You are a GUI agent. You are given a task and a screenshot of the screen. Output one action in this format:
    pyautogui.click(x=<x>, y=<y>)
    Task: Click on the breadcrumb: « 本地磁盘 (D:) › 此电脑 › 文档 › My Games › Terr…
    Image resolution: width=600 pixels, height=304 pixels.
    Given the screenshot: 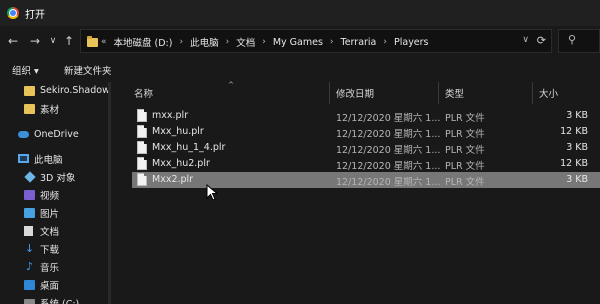 What is the action you would take?
    pyautogui.click(x=265, y=42)
    